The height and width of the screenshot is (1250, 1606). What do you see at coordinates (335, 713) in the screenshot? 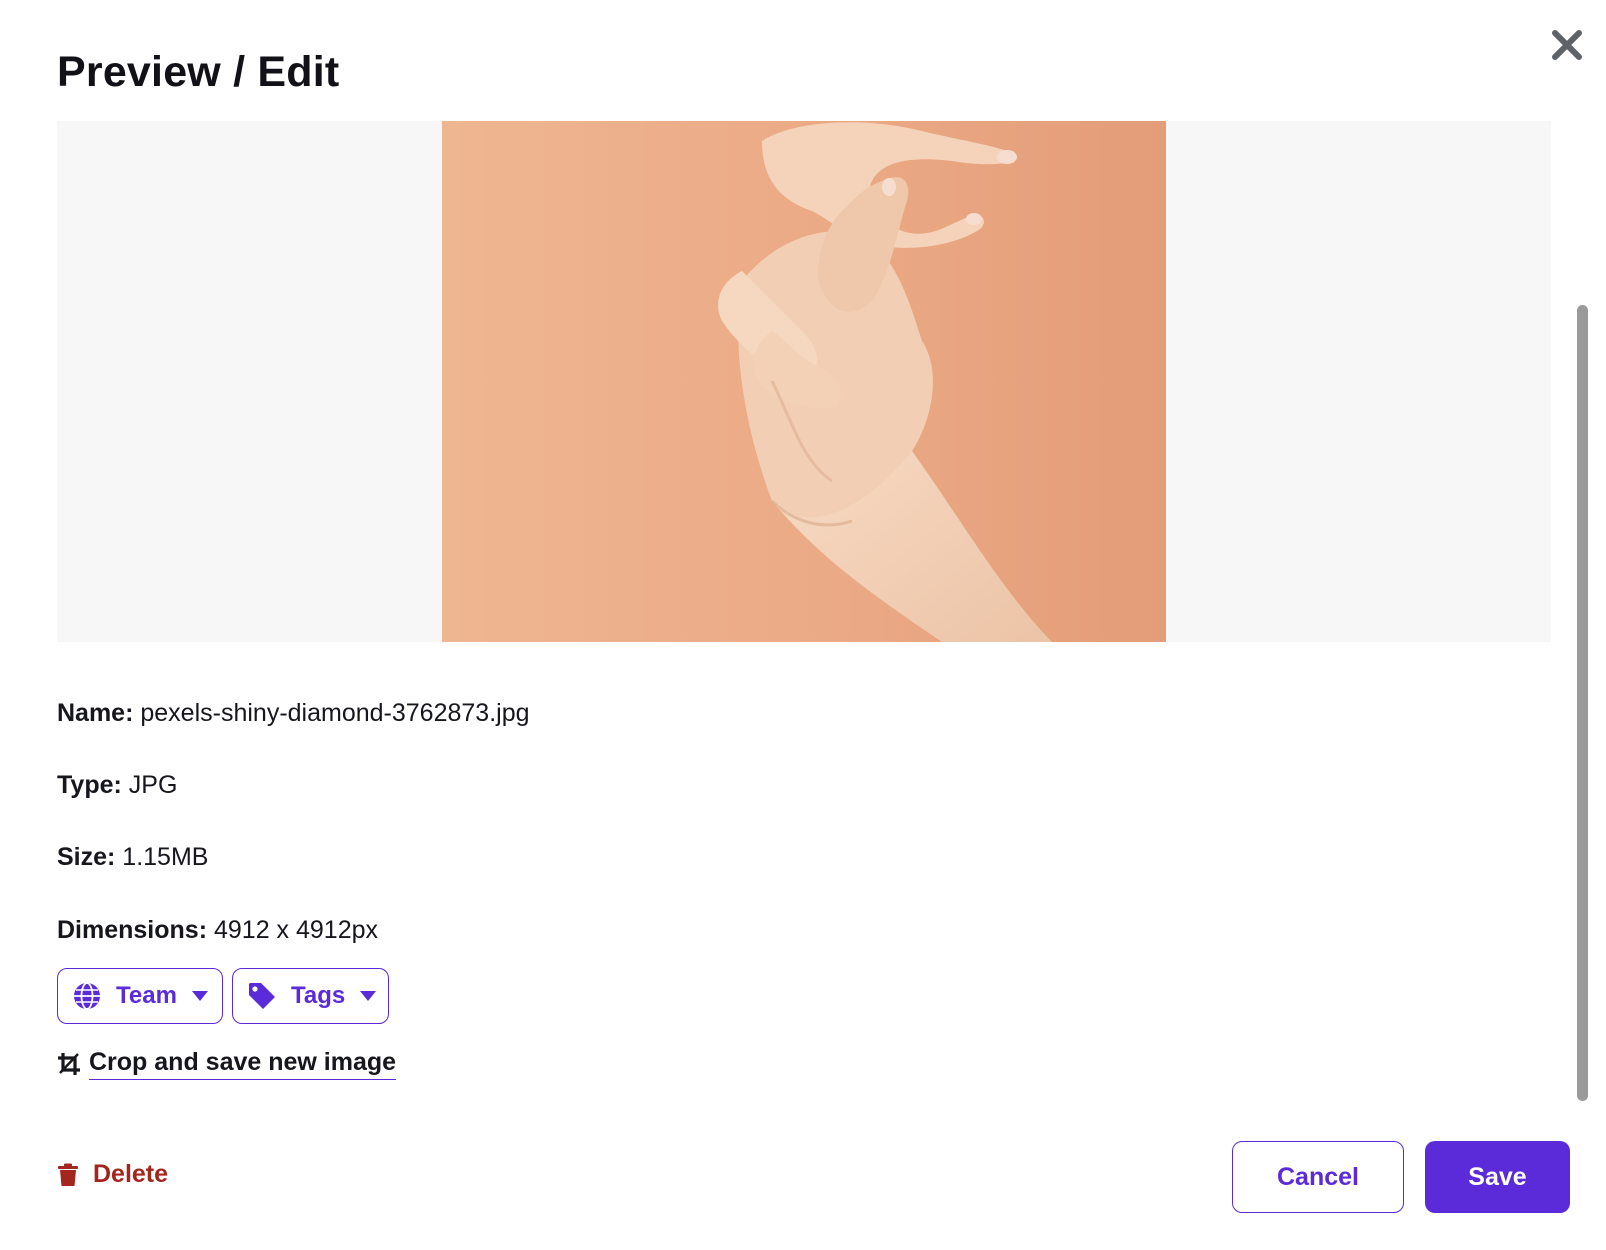
I see `name-value: pexels-shiny-diamond-3762873.jpg` at bounding box center [335, 713].